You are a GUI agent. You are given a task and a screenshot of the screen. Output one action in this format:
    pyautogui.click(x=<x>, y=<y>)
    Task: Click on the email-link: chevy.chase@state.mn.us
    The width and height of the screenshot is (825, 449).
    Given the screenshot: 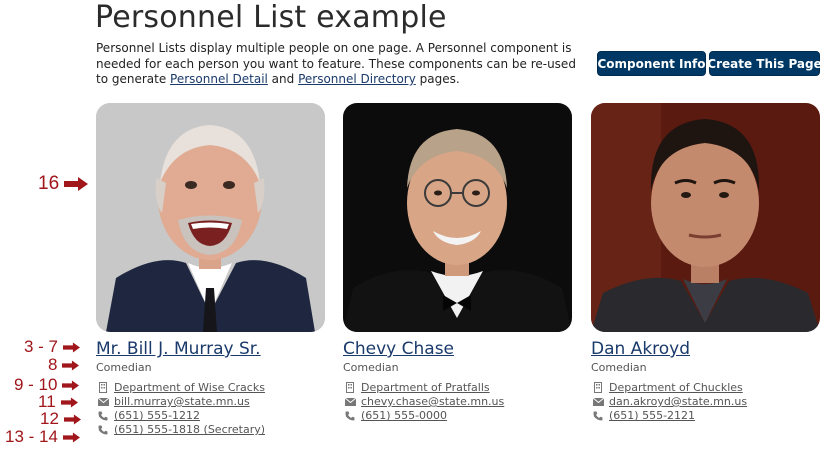 What is the action you would take?
    pyautogui.click(x=432, y=401)
    